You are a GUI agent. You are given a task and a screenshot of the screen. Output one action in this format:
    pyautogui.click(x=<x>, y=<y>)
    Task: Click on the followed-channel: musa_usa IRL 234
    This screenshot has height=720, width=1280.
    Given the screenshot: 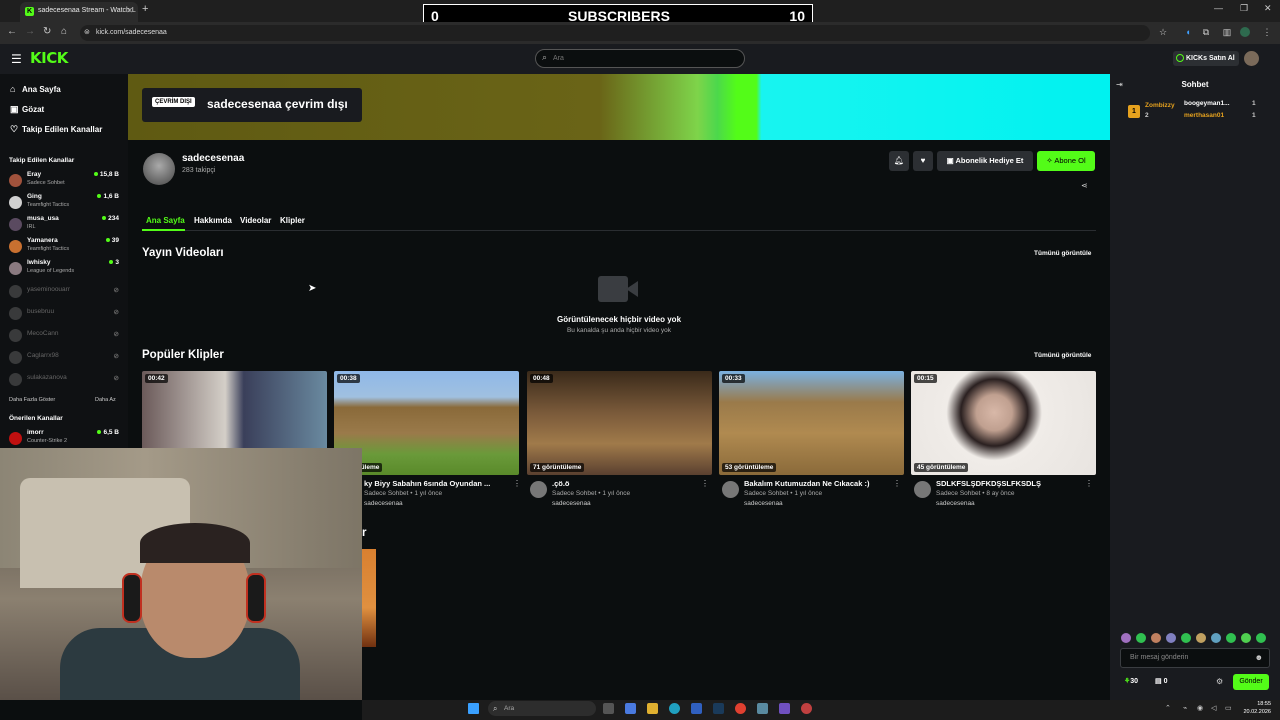 What is the action you would take?
    pyautogui.click(x=65, y=225)
    